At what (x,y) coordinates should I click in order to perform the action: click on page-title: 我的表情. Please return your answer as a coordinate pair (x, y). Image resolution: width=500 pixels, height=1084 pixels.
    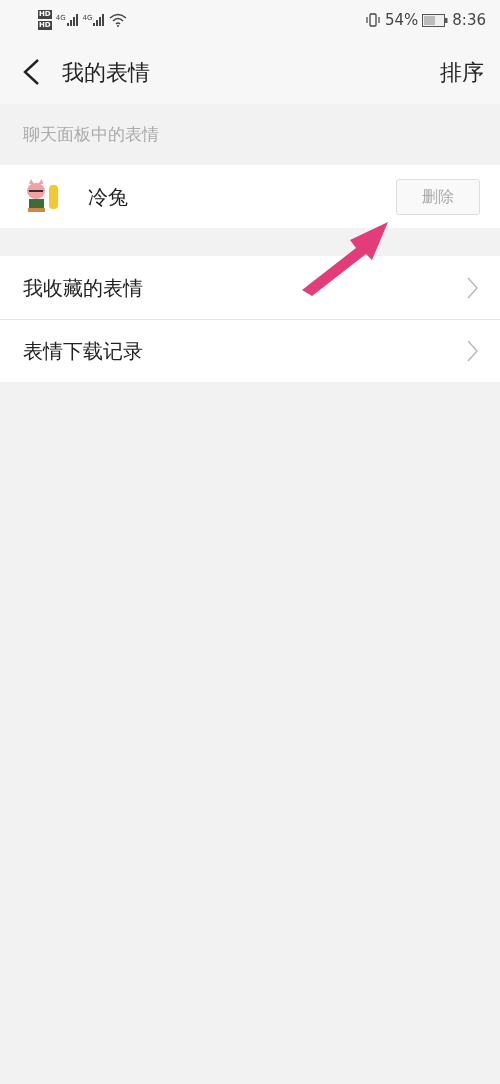
    Looking at the image, I should click on (106, 72).